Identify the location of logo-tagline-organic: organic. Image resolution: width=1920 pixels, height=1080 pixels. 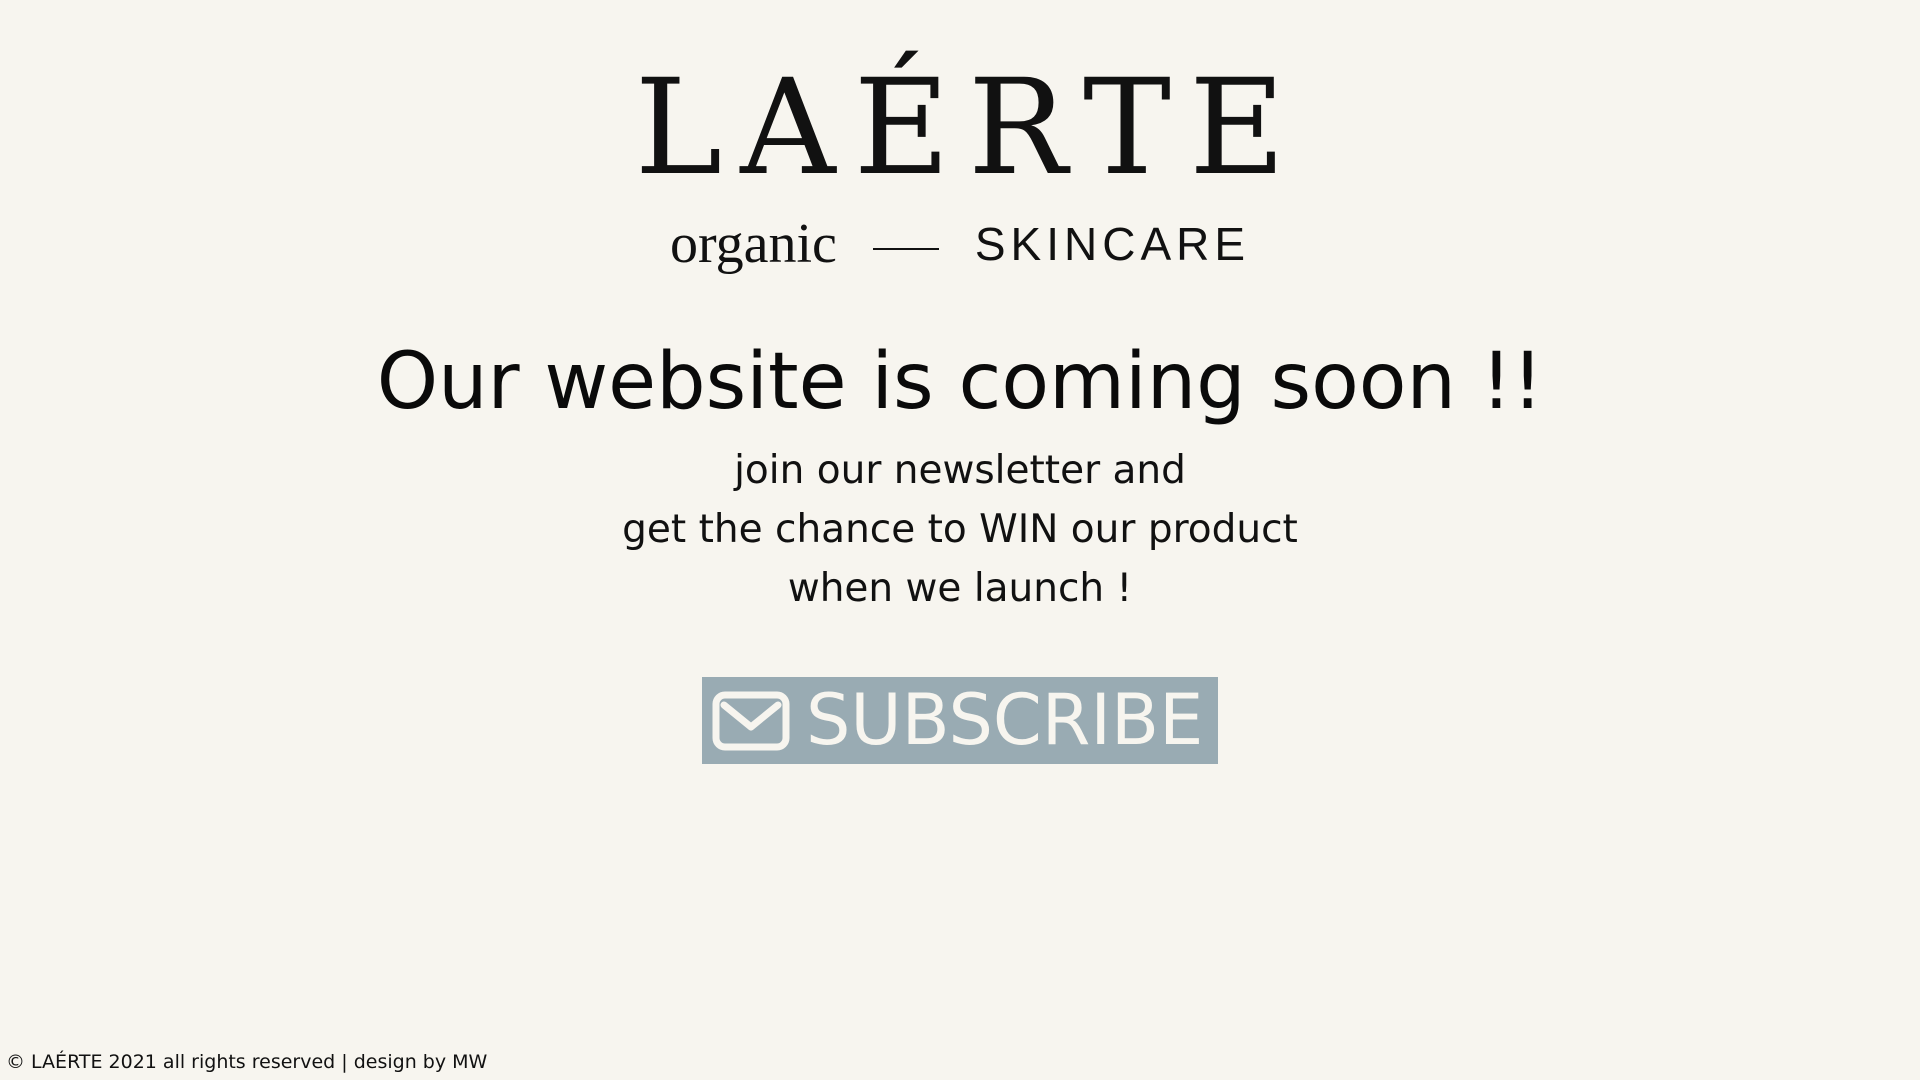
(753, 244).